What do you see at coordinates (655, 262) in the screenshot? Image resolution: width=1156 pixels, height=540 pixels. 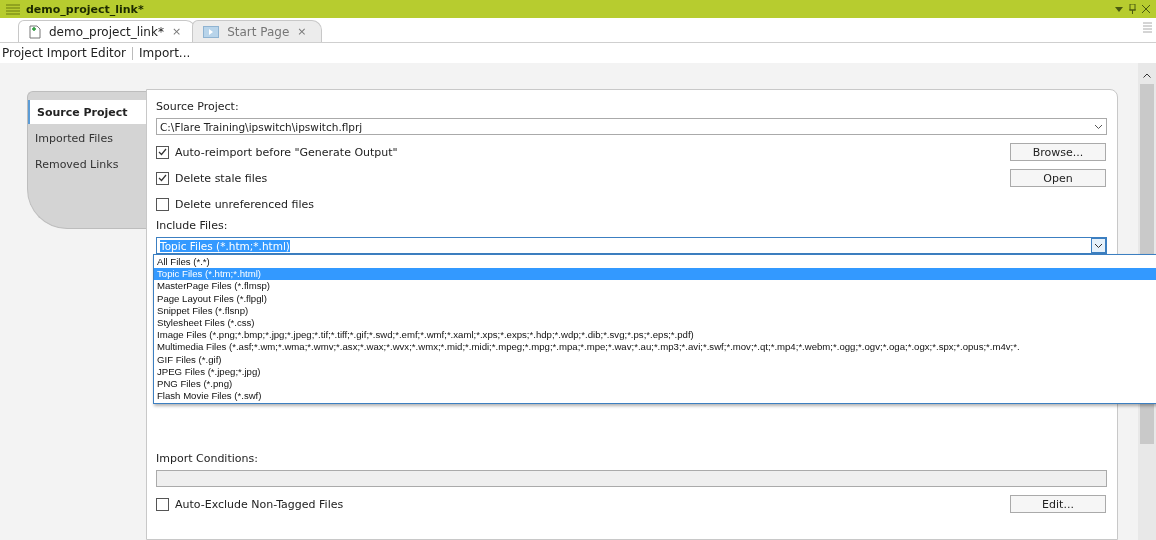 I see `dropdown-option: All Files (*.*)` at bounding box center [655, 262].